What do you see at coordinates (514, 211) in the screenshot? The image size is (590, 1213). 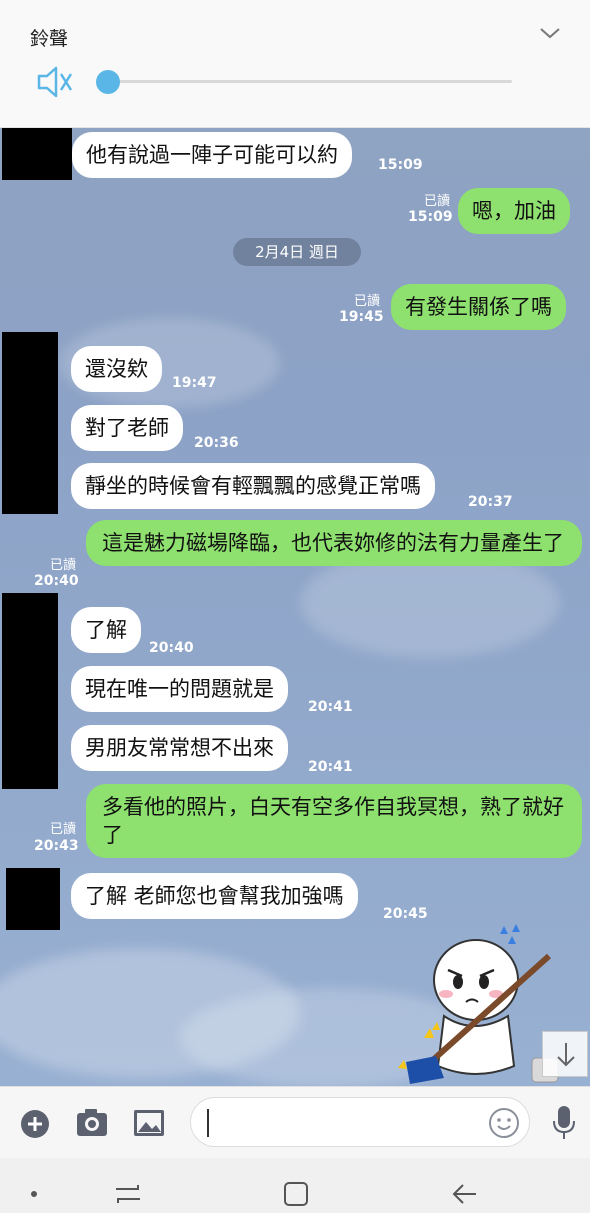 I see `message-bubble-outgoing: 嗯，加油` at bounding box center [514, 211].